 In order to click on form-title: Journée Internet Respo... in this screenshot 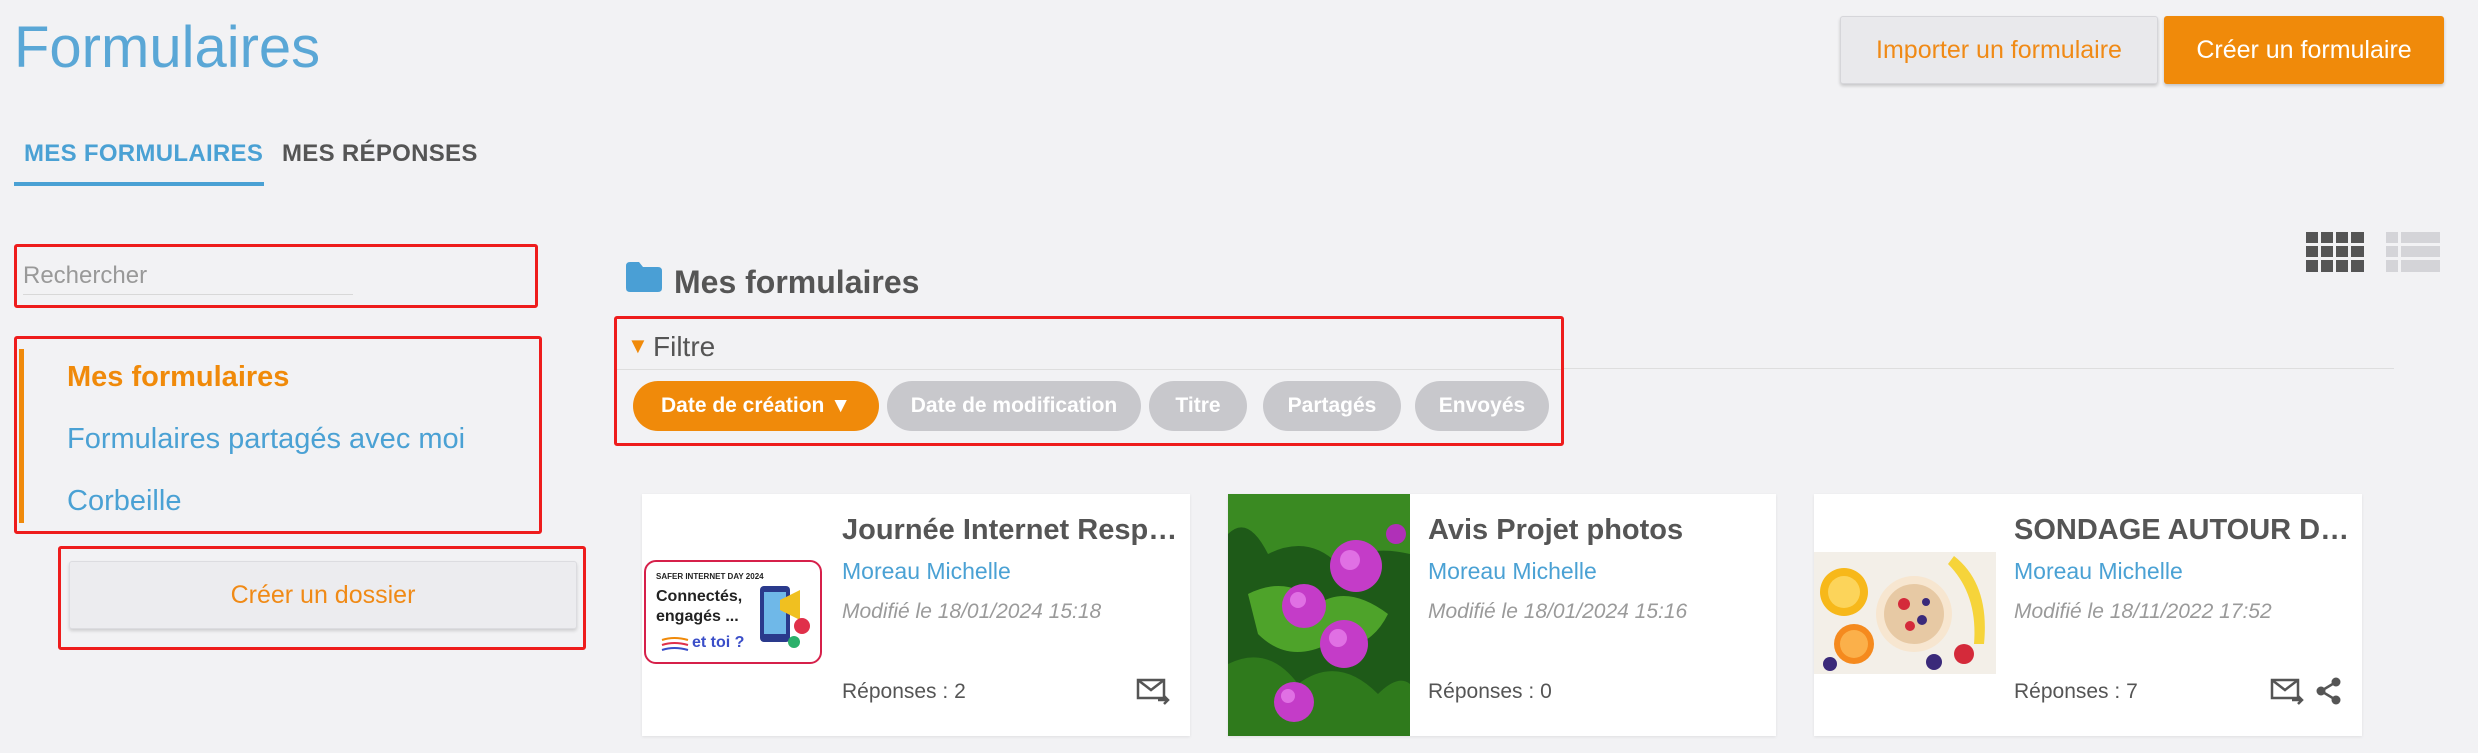, I will do `click(1010, 530)`.